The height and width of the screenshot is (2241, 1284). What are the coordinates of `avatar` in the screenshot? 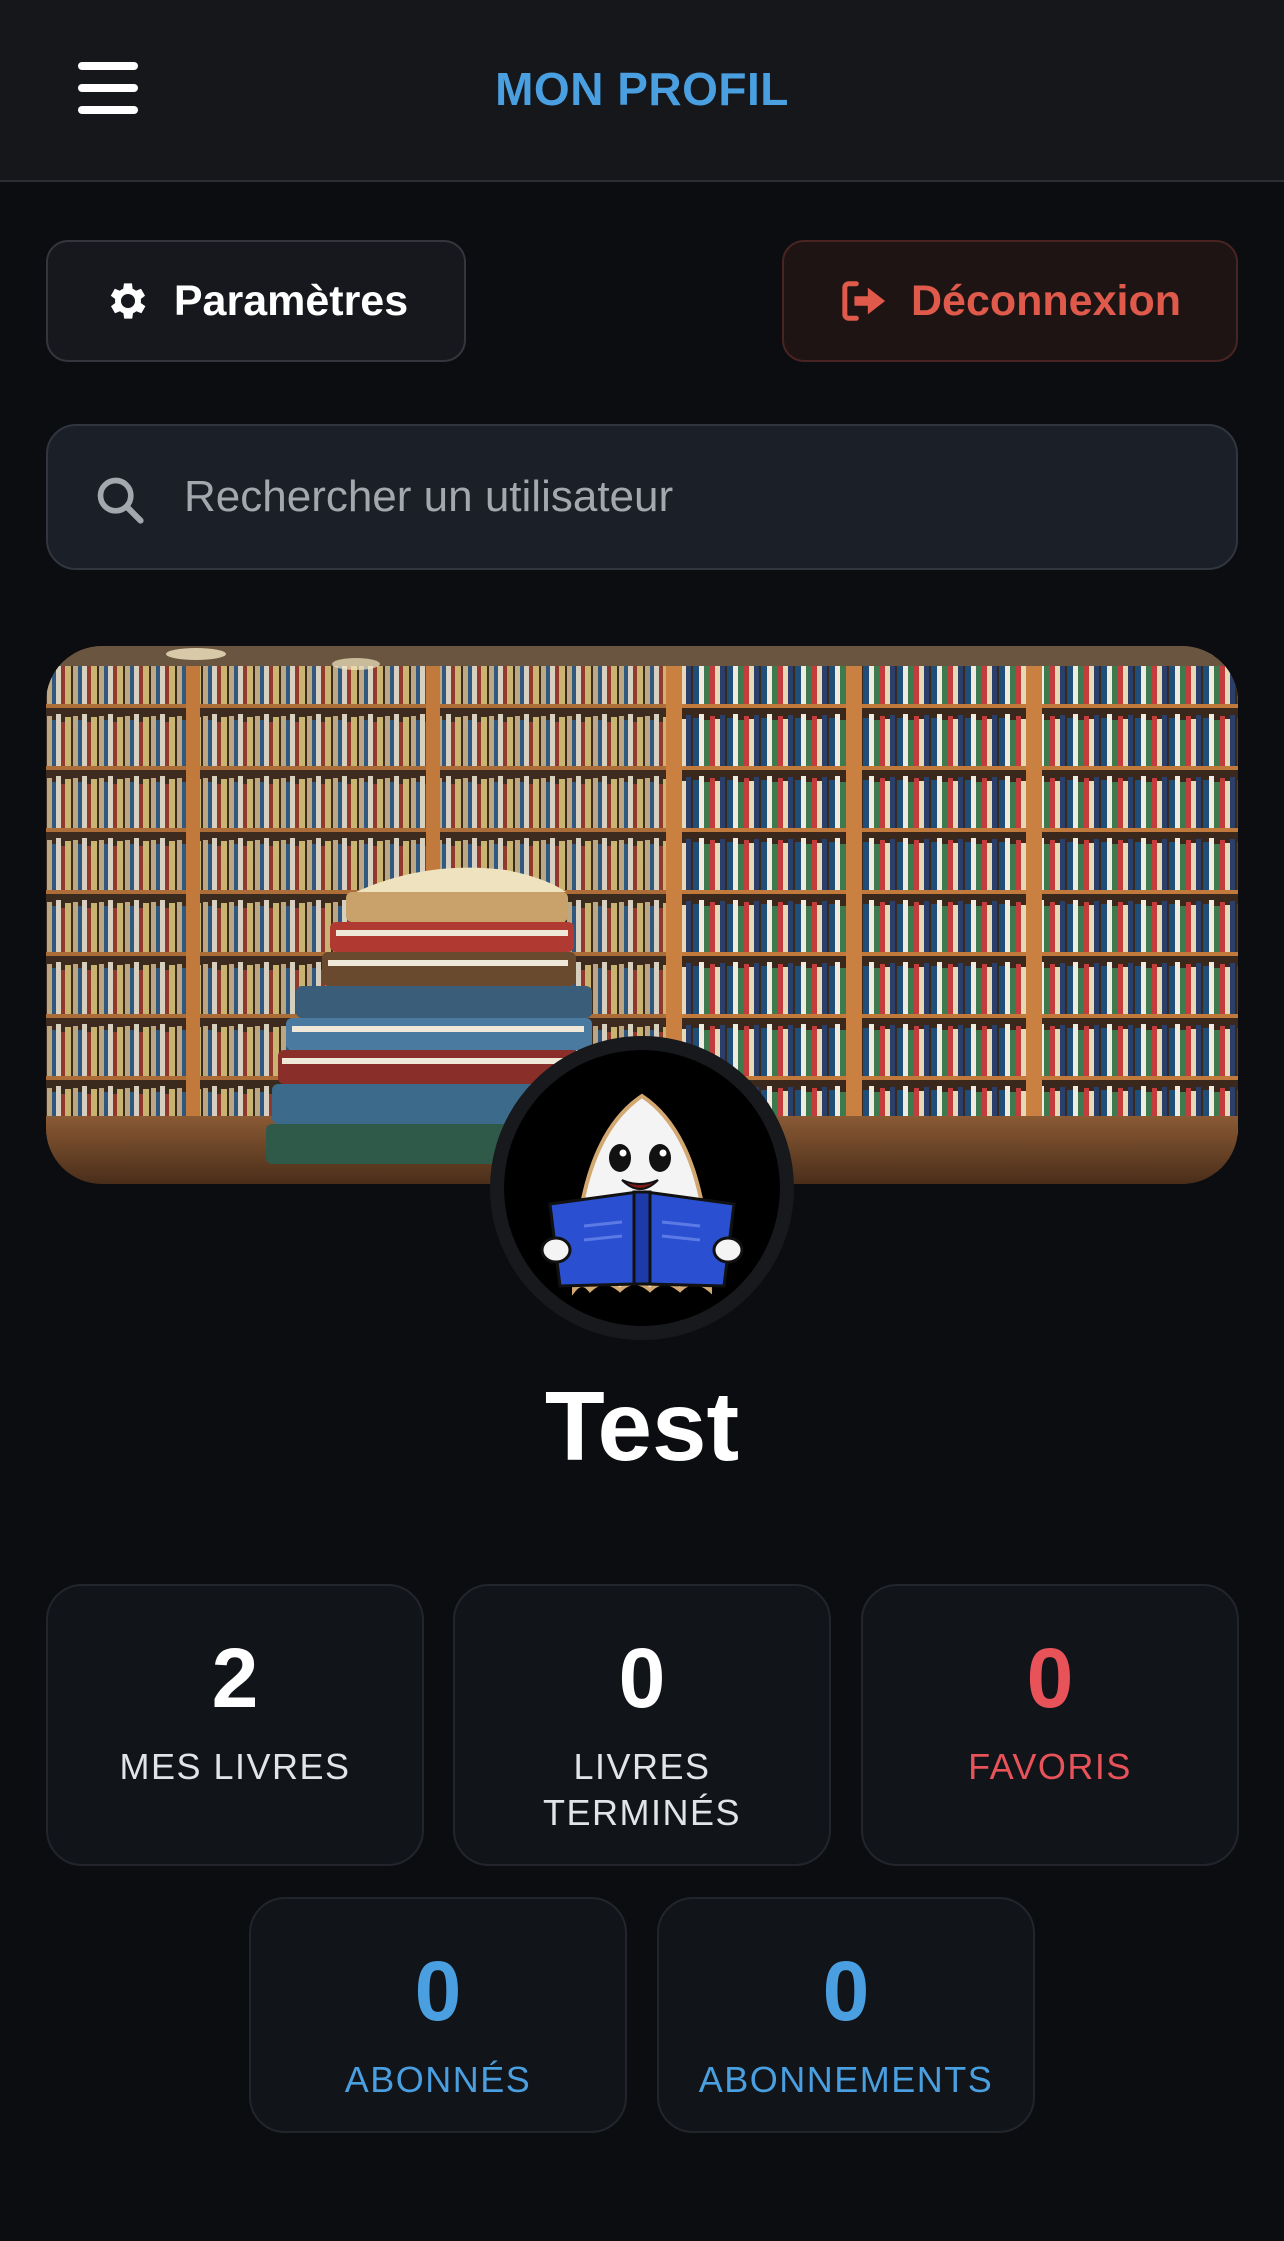 It's located at (642, 1188).